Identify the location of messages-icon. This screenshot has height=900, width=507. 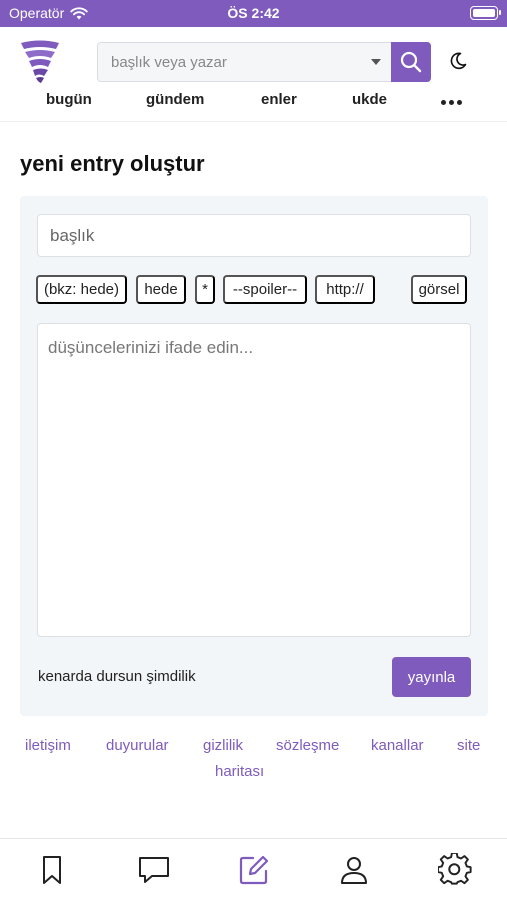
(154, 870).